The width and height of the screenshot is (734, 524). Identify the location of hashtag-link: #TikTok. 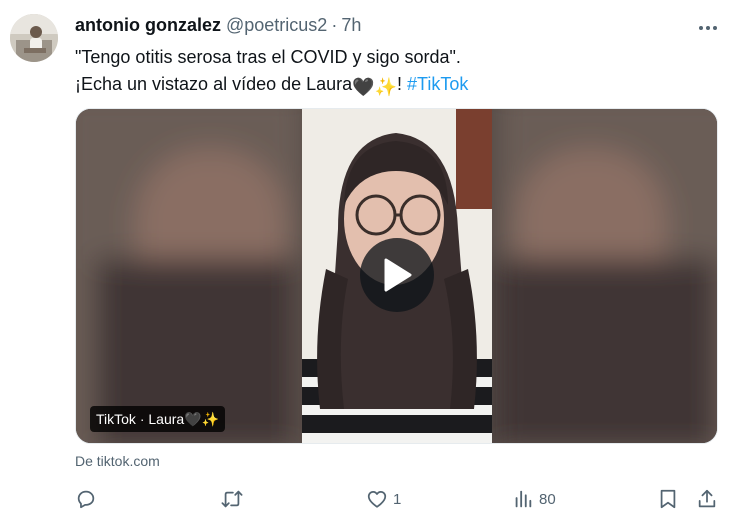
(437, 84).